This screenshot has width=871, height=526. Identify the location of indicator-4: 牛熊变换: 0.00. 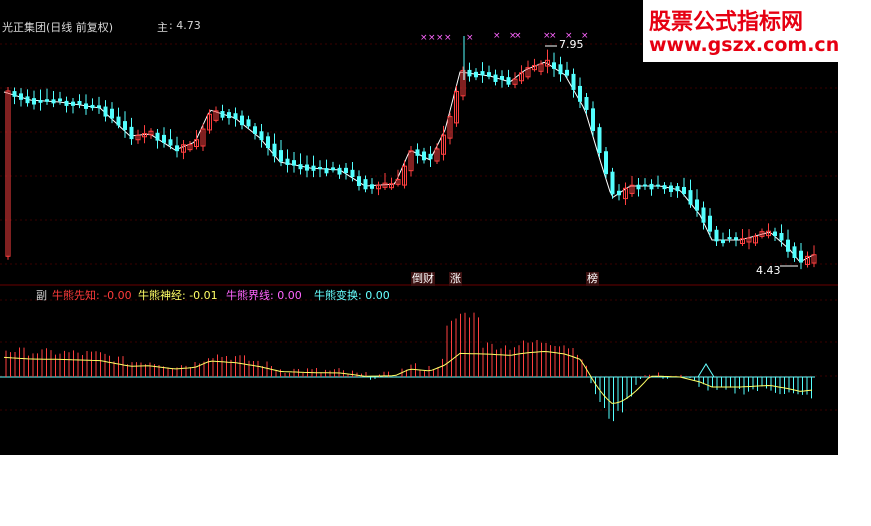
(352, 295).